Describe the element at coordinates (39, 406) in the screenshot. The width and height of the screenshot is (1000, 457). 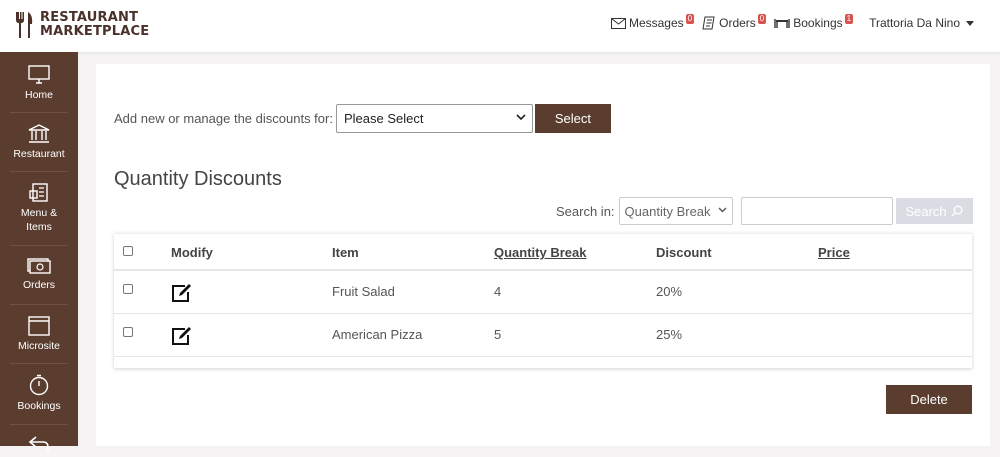
I see `sidebar-item-label: Bookings` at that location.